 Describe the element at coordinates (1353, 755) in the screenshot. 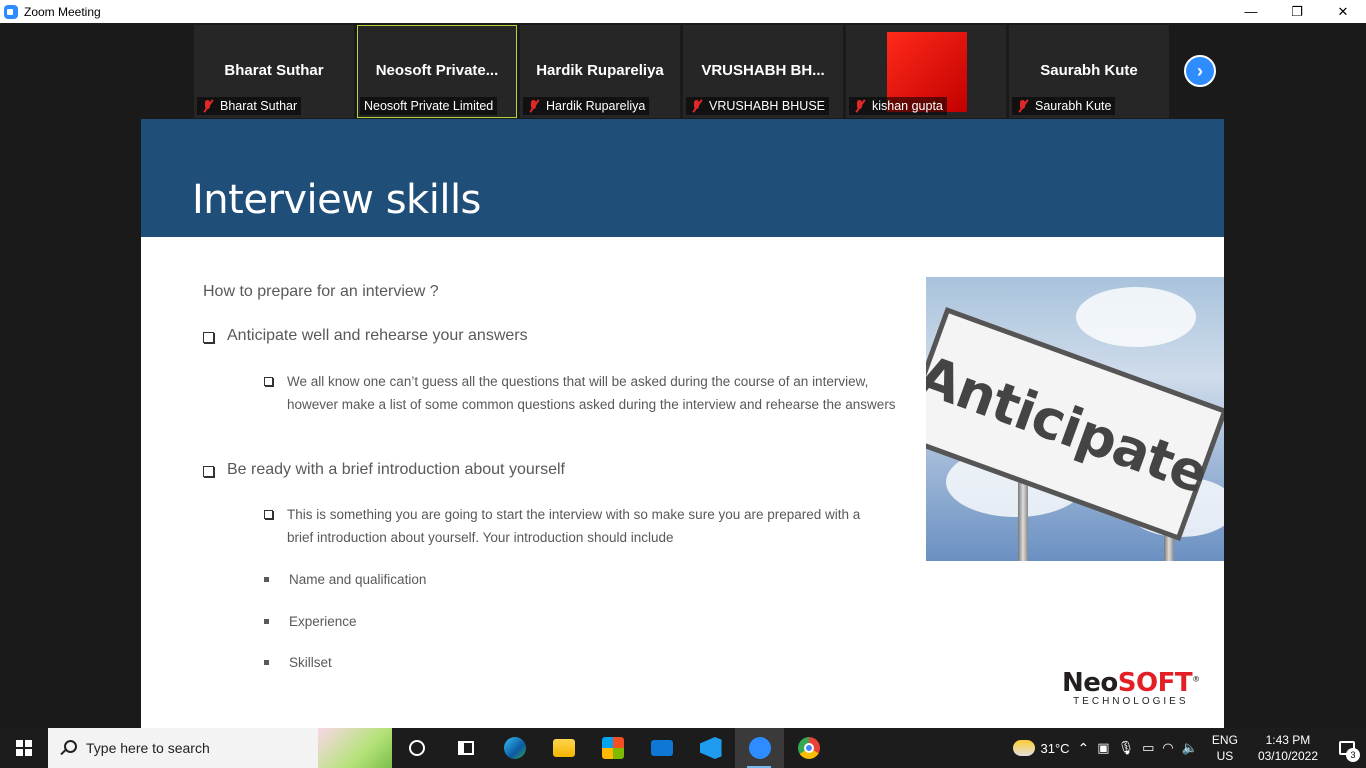

I see `notification-count-badge: 3` at that location.